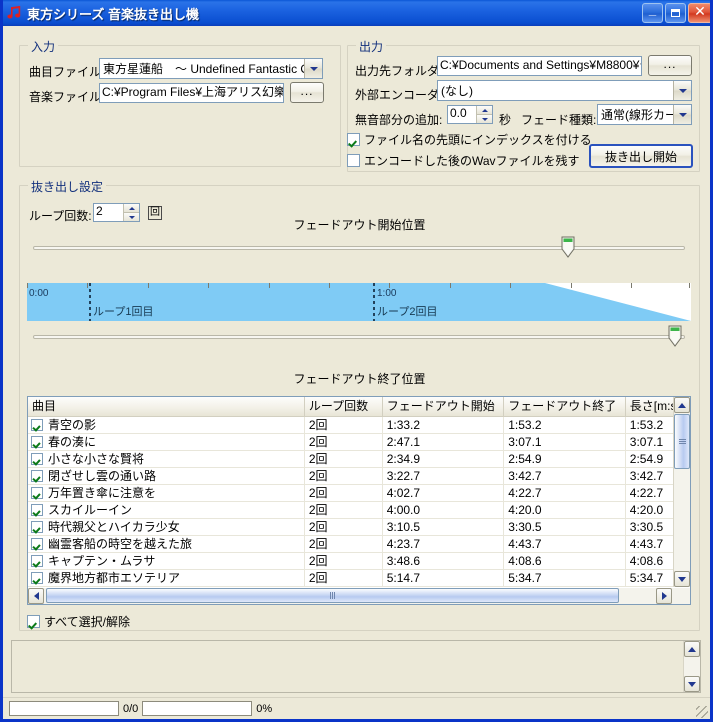  Describe the element at coordinates (692, 684) in the screenshot. I see `log-scroll-down-button` at that location.